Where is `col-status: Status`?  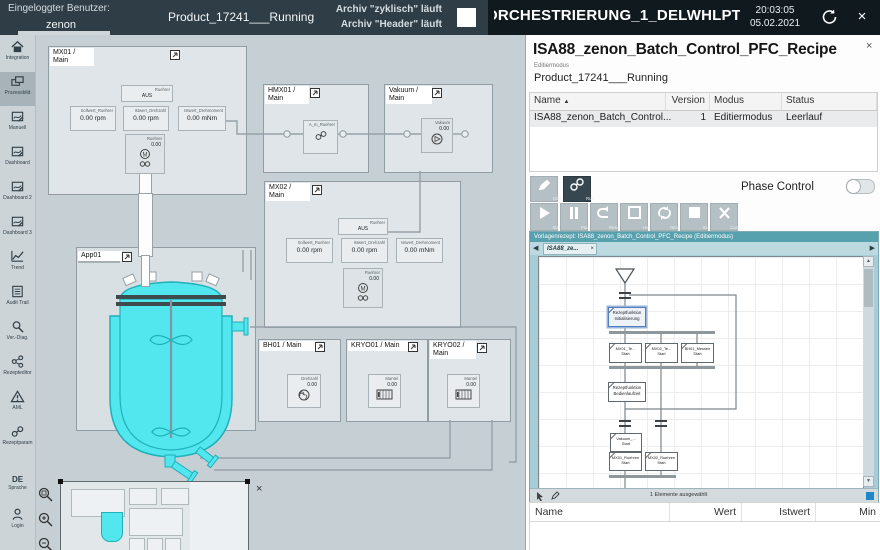
col-status: Status is located at coordinates (829, 101).